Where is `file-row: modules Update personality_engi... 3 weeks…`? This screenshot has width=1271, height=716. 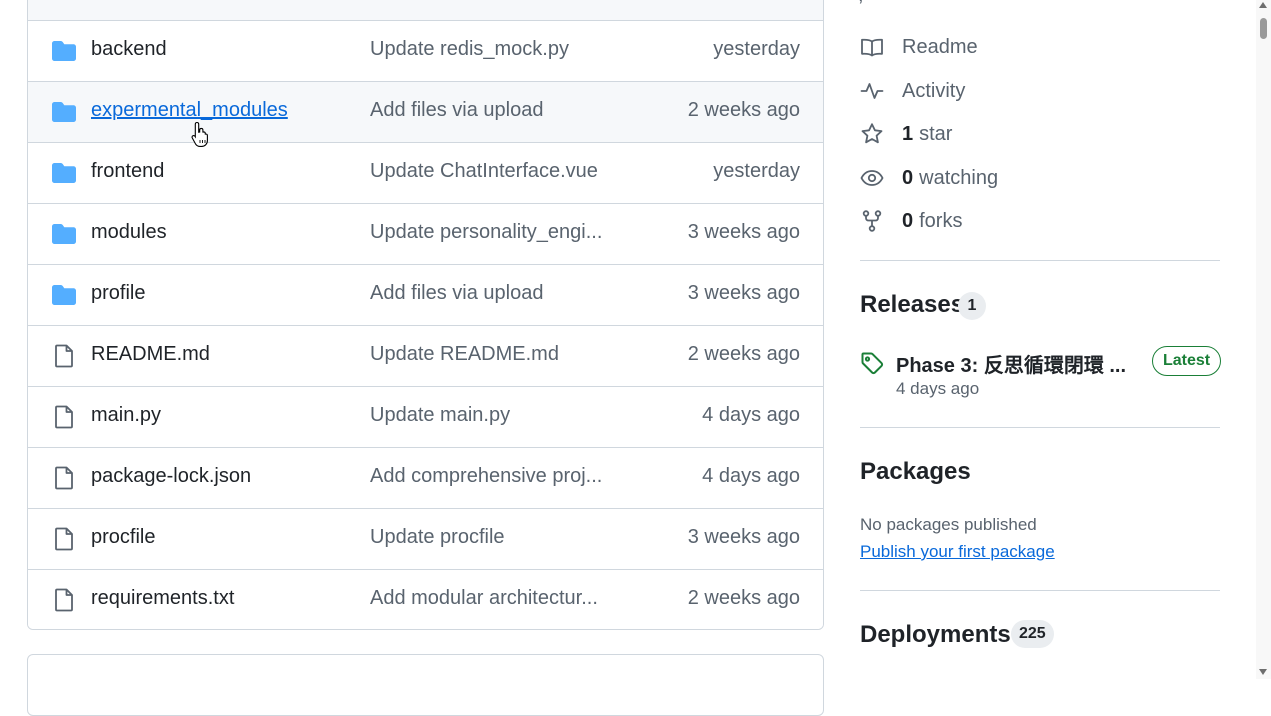 file-row: modules Update personality_engi... 3 weeks… is located at coordinates (425, 234).